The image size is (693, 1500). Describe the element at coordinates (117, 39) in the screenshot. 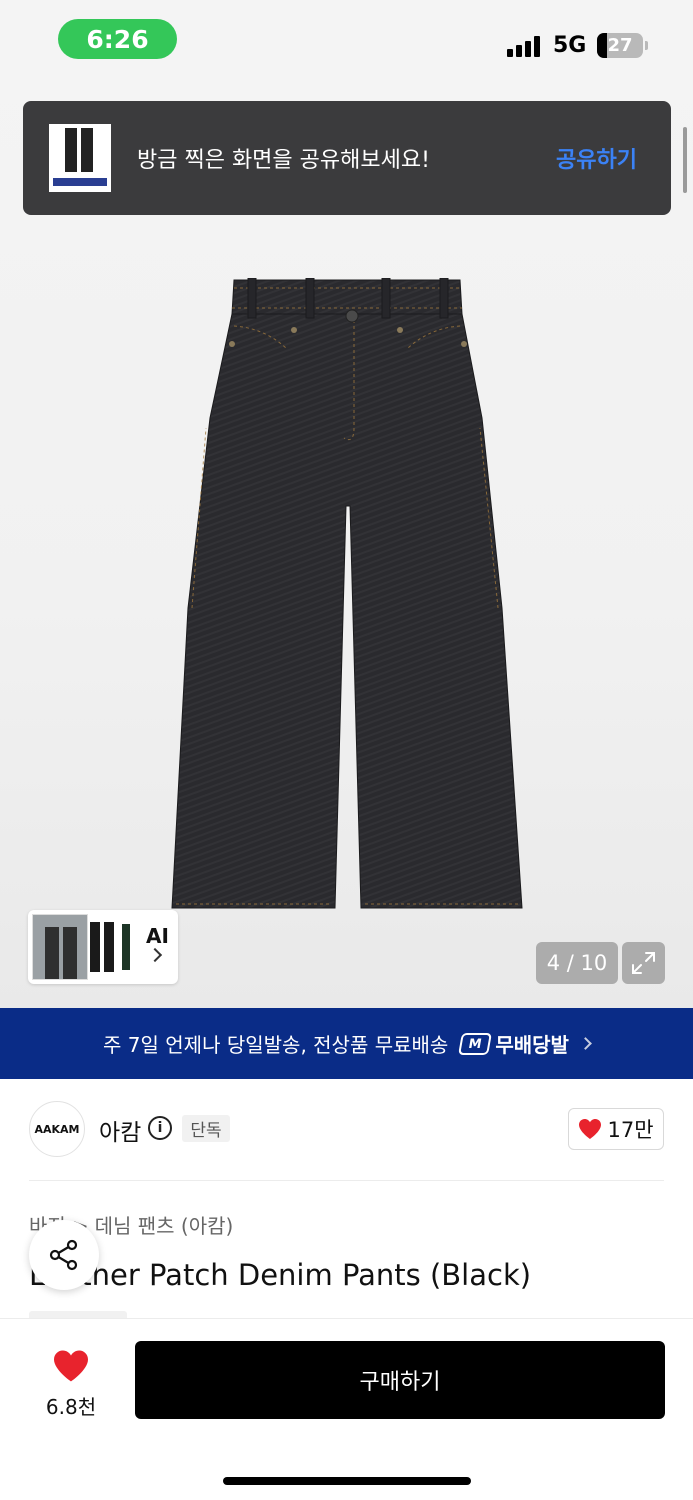

I see `status-time: 6:26` at that location.